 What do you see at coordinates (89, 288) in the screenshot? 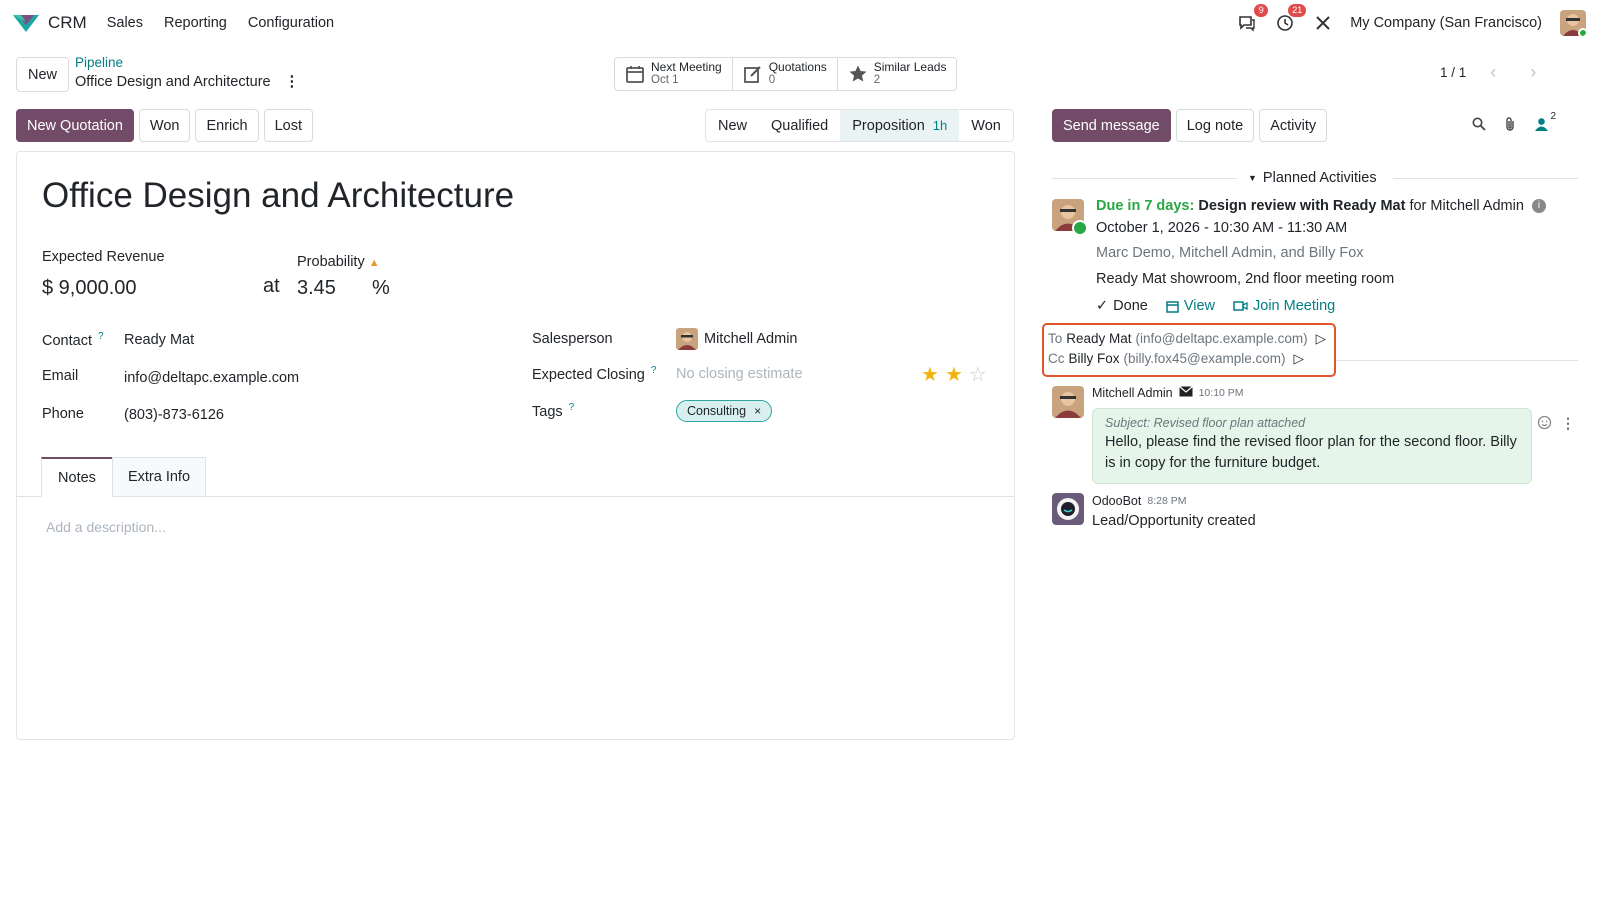
I see `expected-revenue-field: $ 9,000.00` at bounding box center [89, 288].